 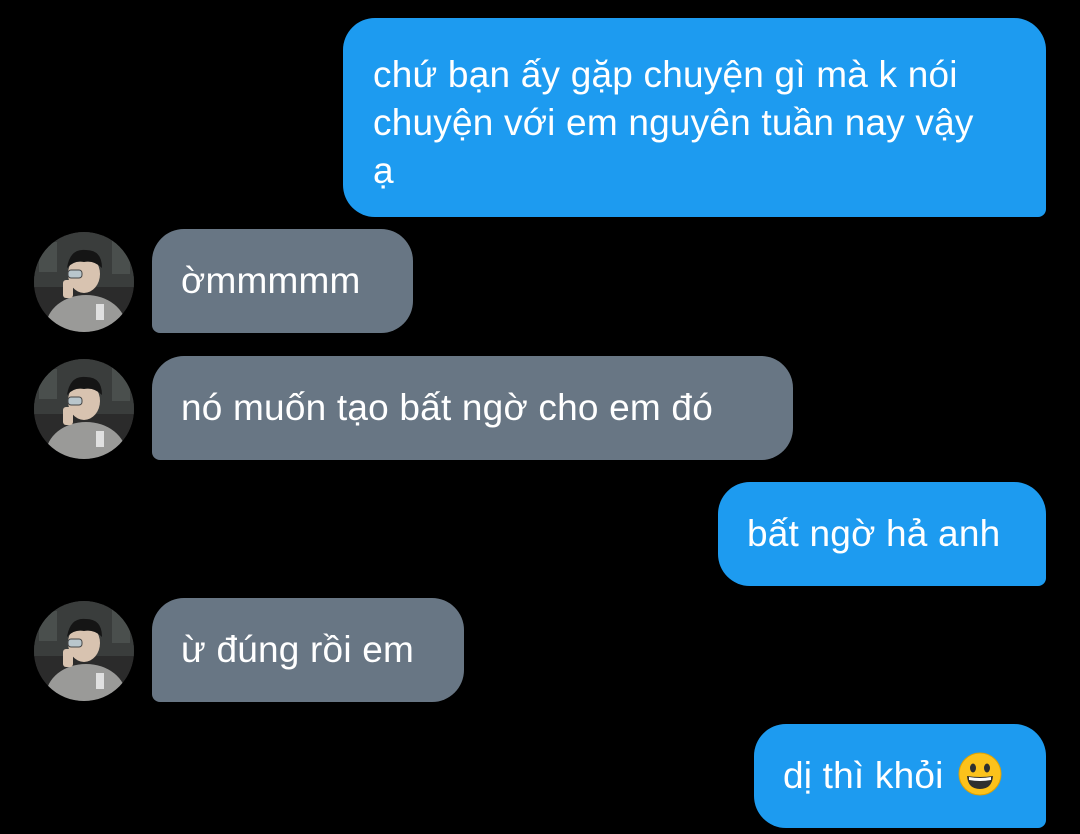 I want to click on message-text: bất ngờ hả anh, so click(x=874, y=533).